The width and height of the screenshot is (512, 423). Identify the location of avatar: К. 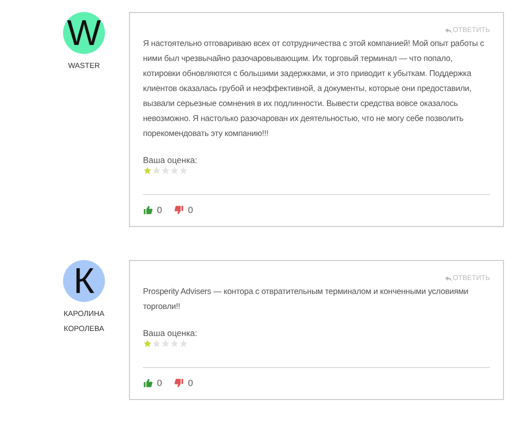
(84, 281).